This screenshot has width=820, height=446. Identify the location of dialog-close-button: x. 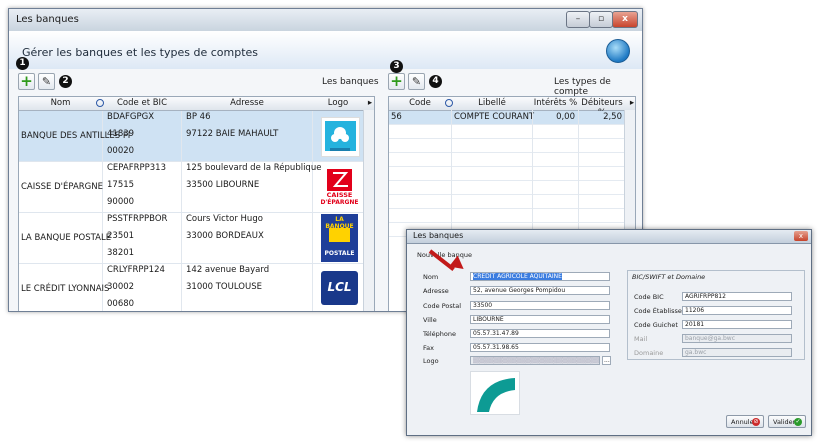
(801, 236).